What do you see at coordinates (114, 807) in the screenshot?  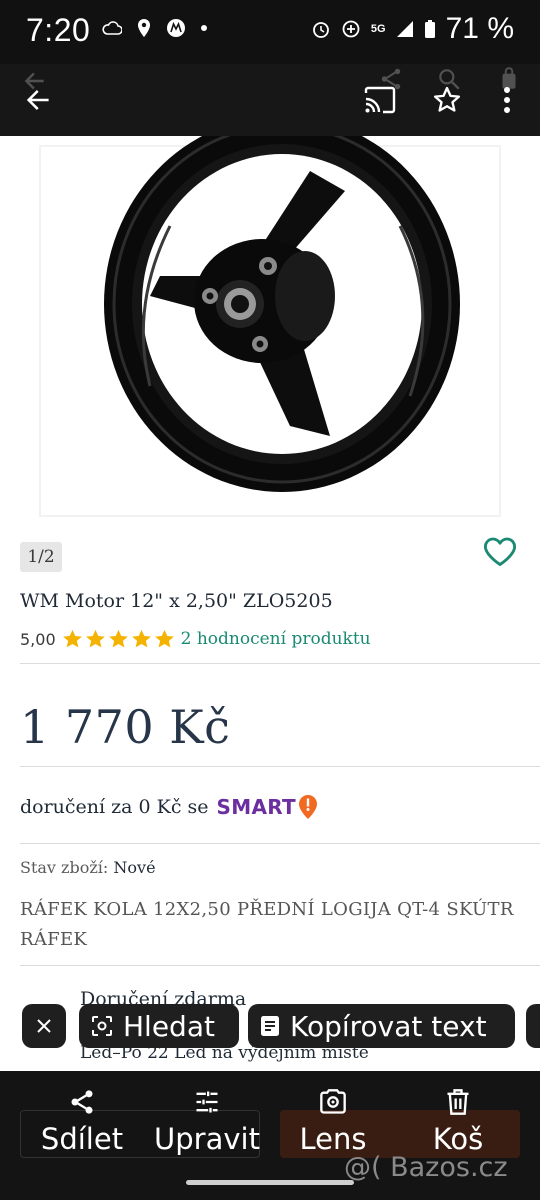 I see `delivery-text: doručení za 0 Kč se` at bounding box center [114, 807].